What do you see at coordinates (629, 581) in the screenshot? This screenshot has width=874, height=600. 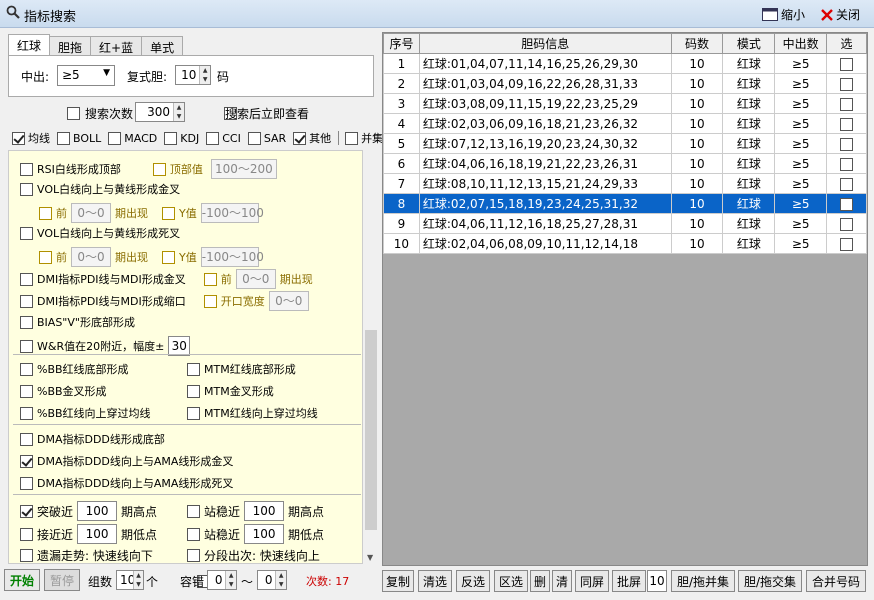 I see `batch-screen-button: 批屏` at bounding box center [629, 581].